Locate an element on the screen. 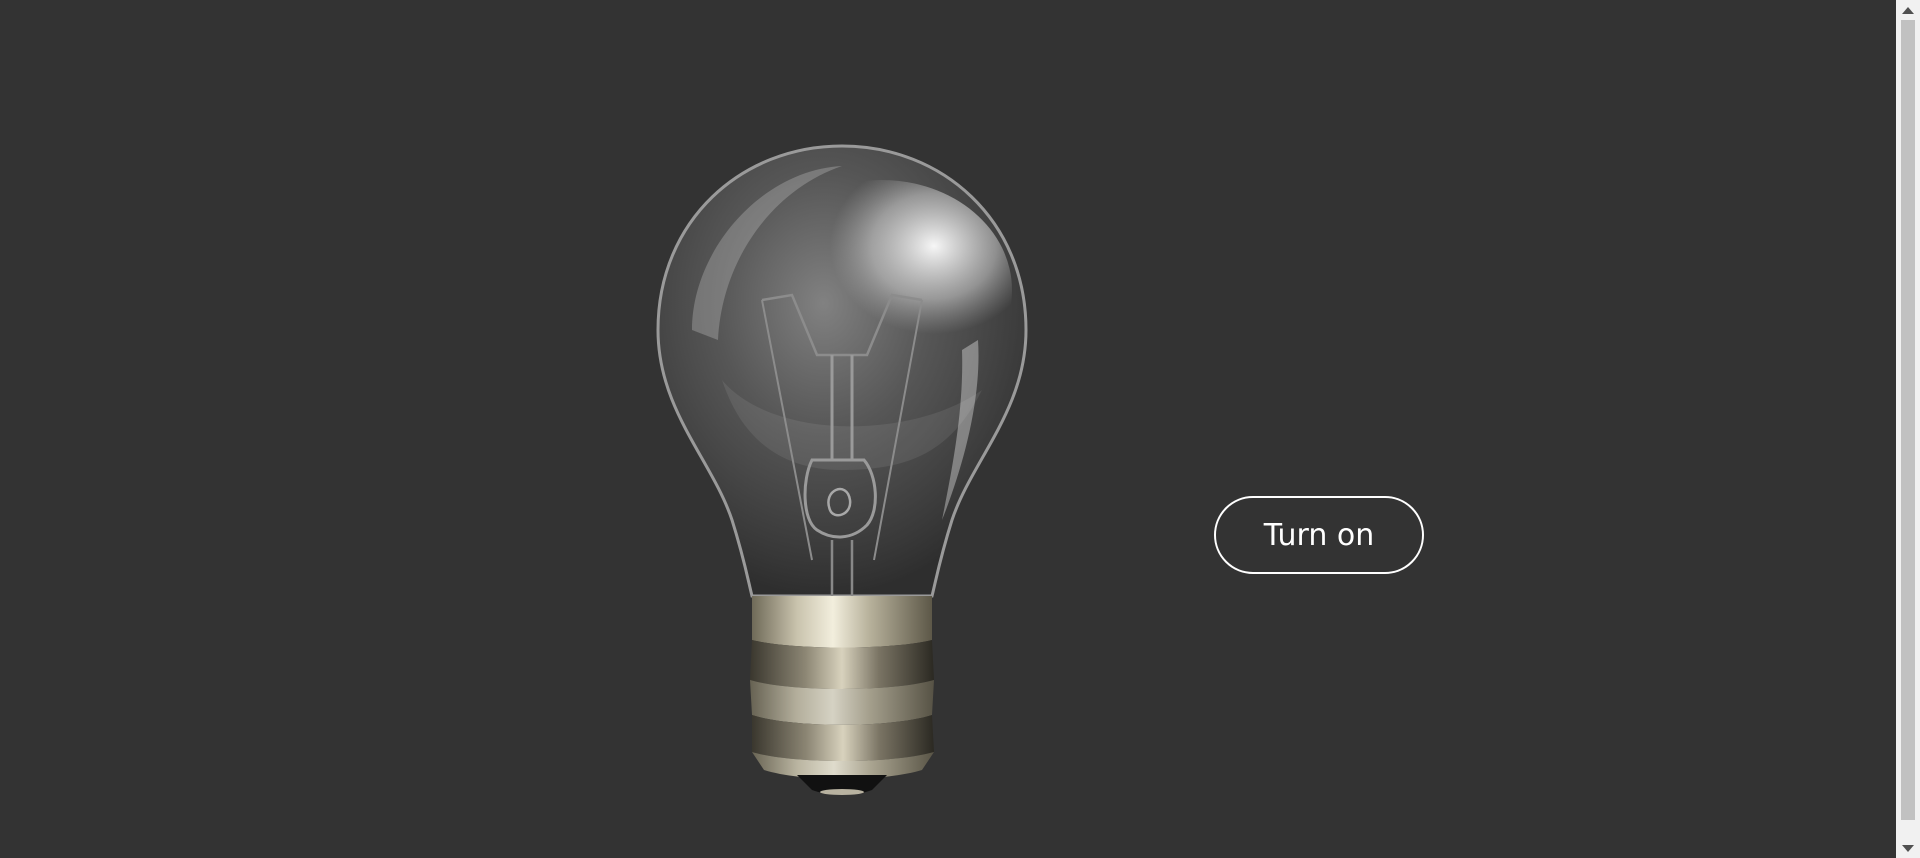 The width and height of the screenshot is (1920, 858). light-bulb-icon is located at coordinates (842, 469).